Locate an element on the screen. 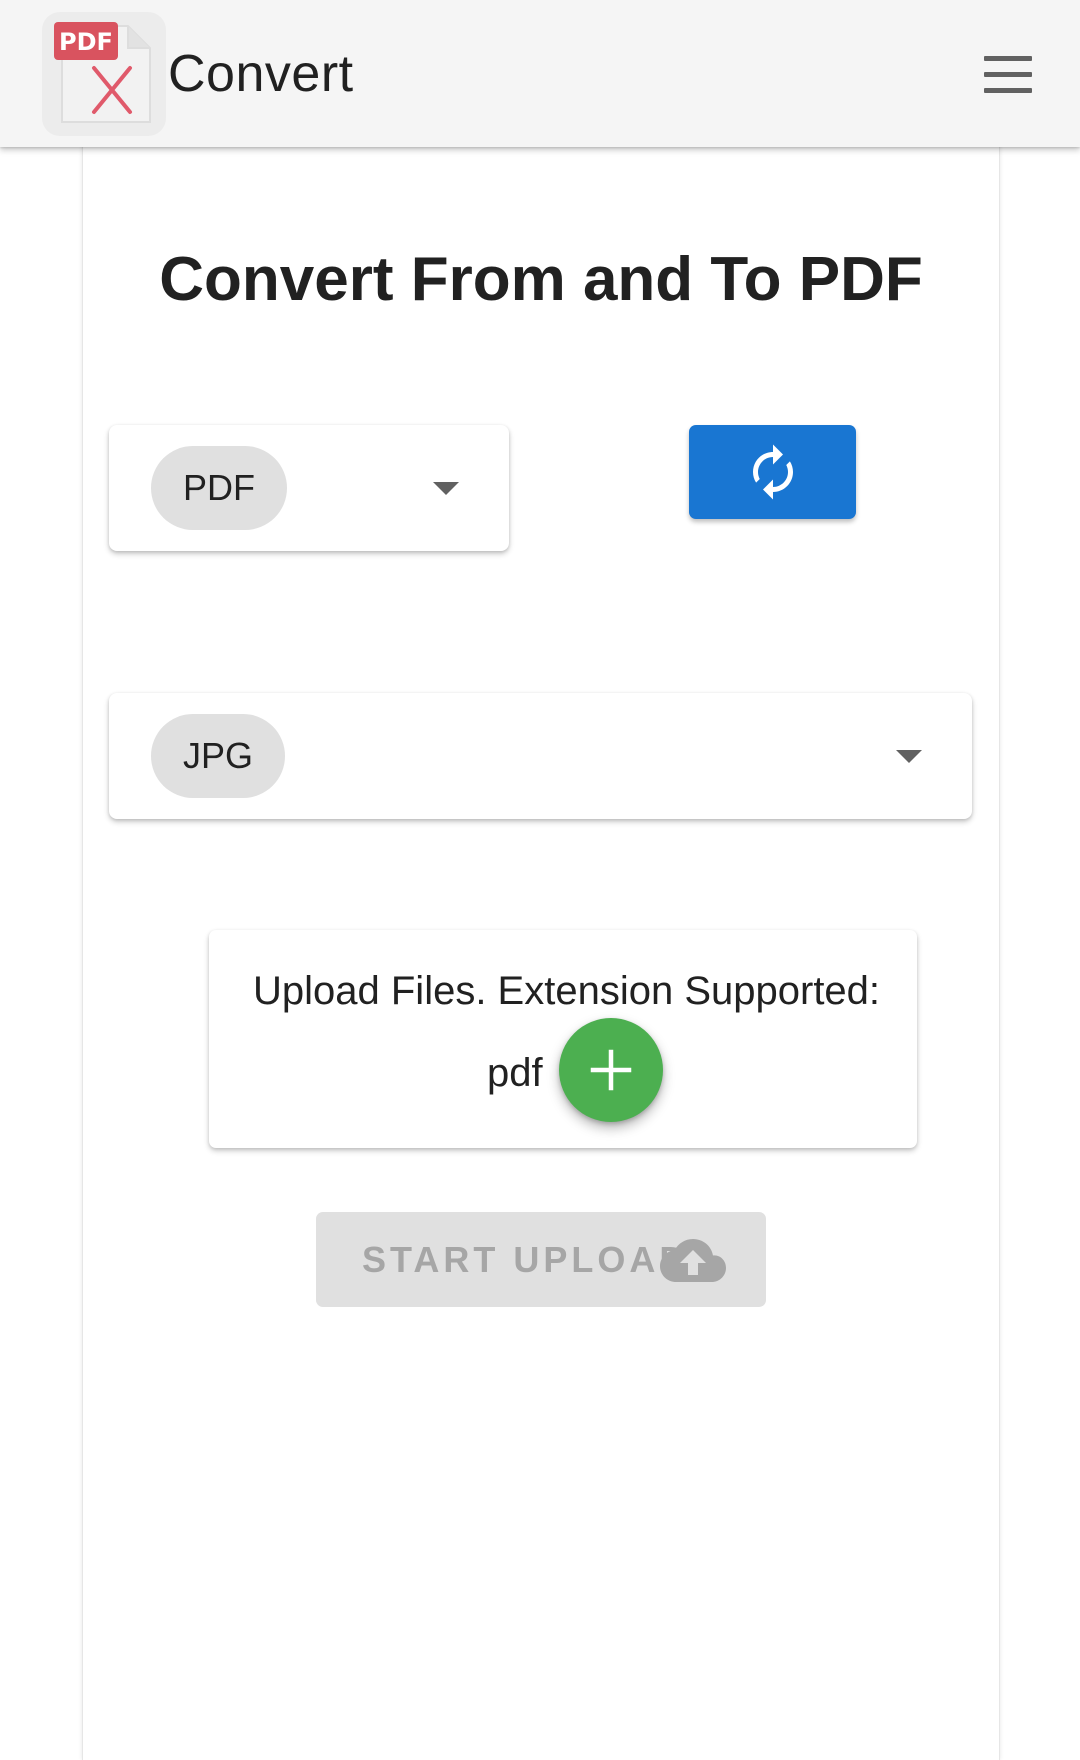  supported-extension: pdf is located at coordinates (515, 1073).